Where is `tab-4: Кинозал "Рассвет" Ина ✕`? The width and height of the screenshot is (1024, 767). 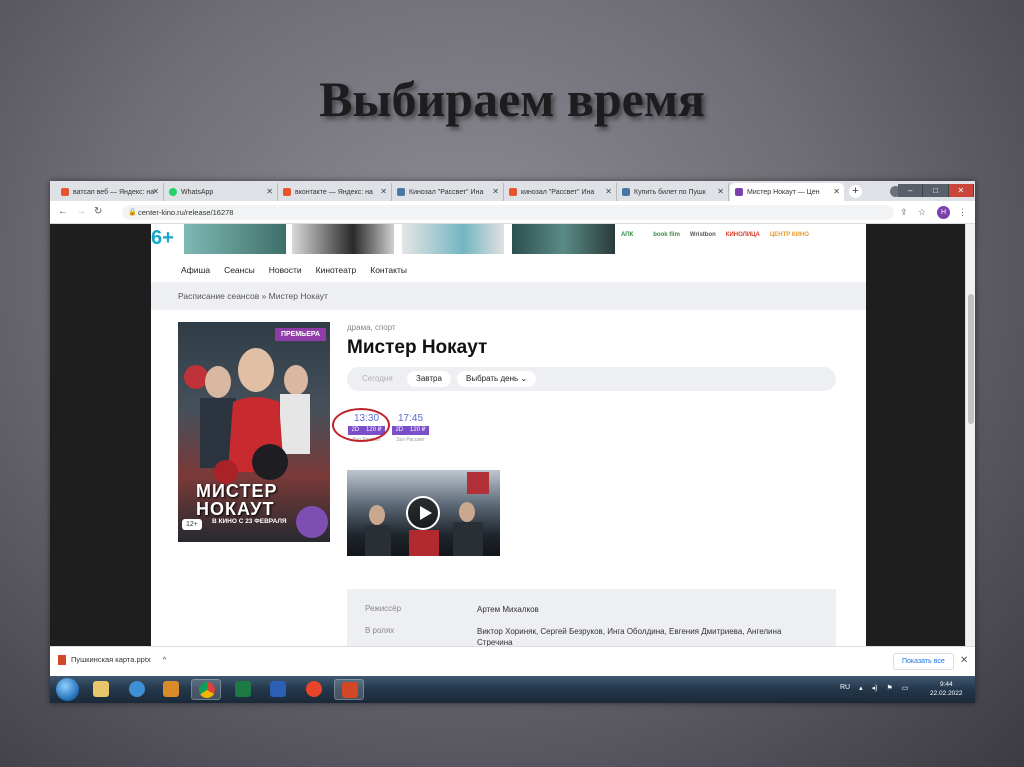 tab-4: Кинозал "Рассвет" Ина ✕ is located at coordinates (448, 192).